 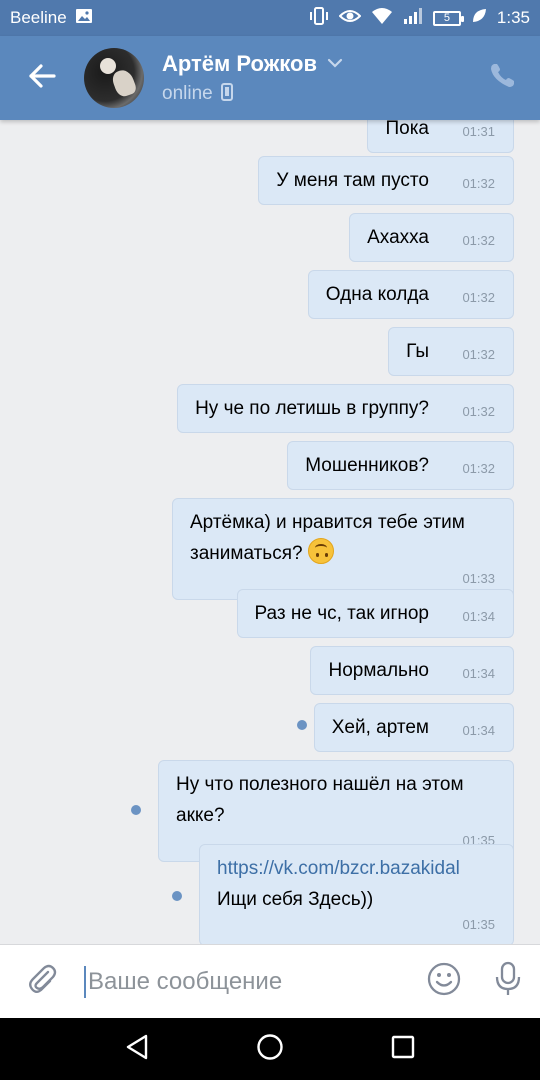 I want to click on paperclip-icon, so click(x=42, y=981).